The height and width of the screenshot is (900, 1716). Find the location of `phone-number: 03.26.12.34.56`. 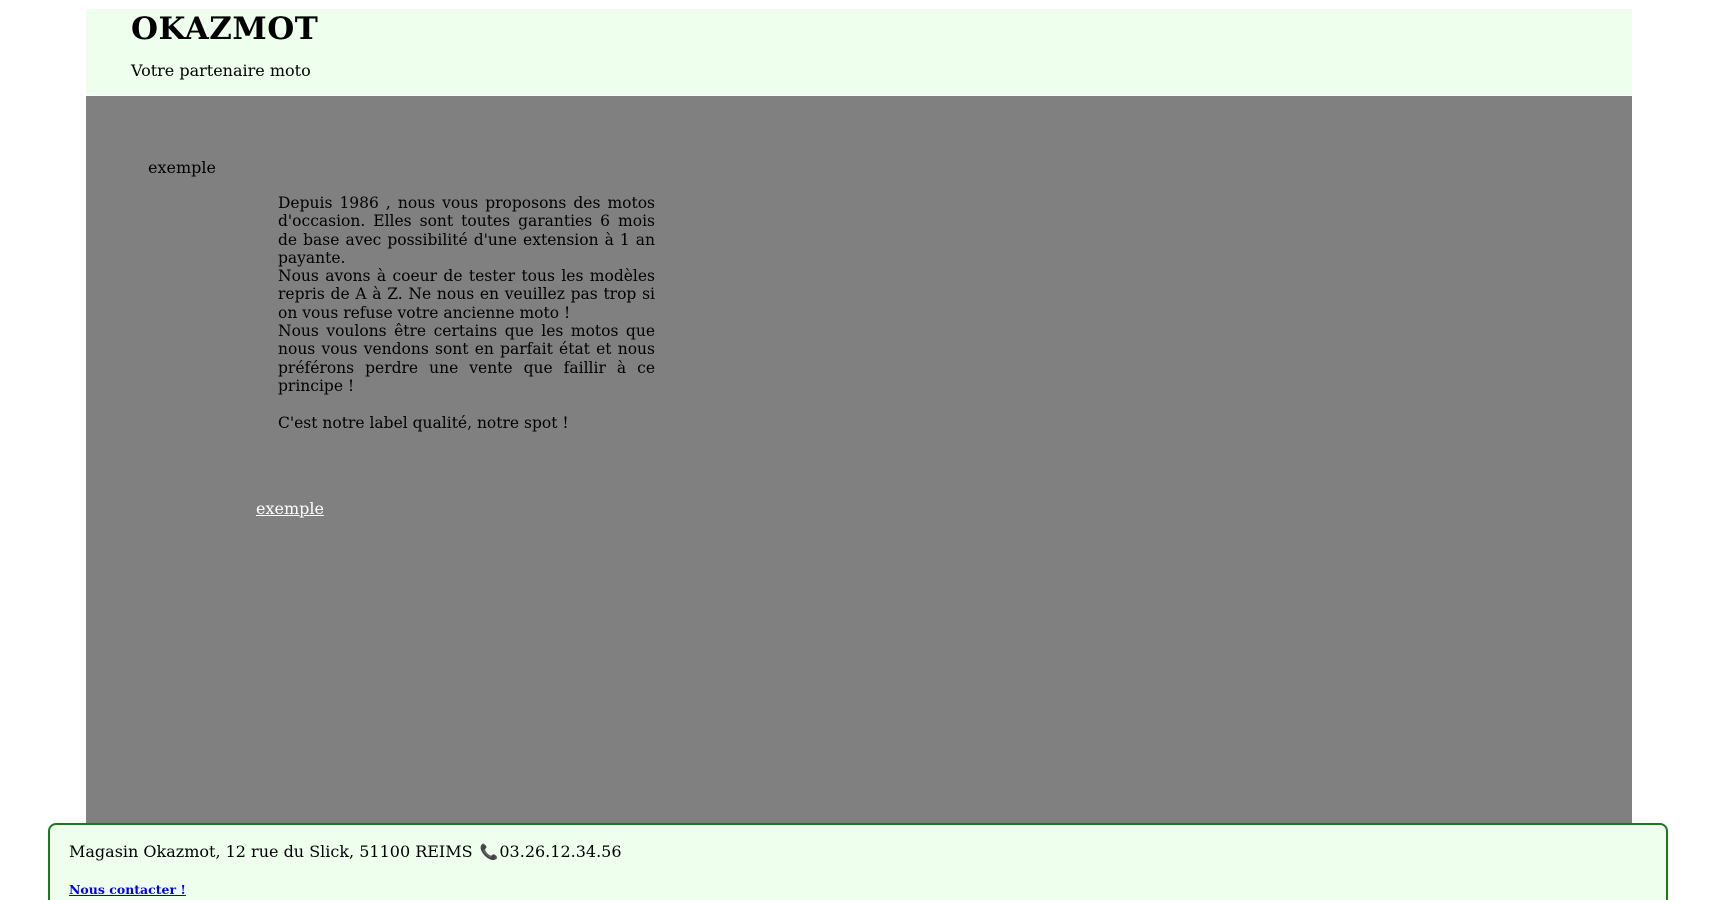

phone-number: 03.26.12.34.56 is located at coordinates (560, 851).